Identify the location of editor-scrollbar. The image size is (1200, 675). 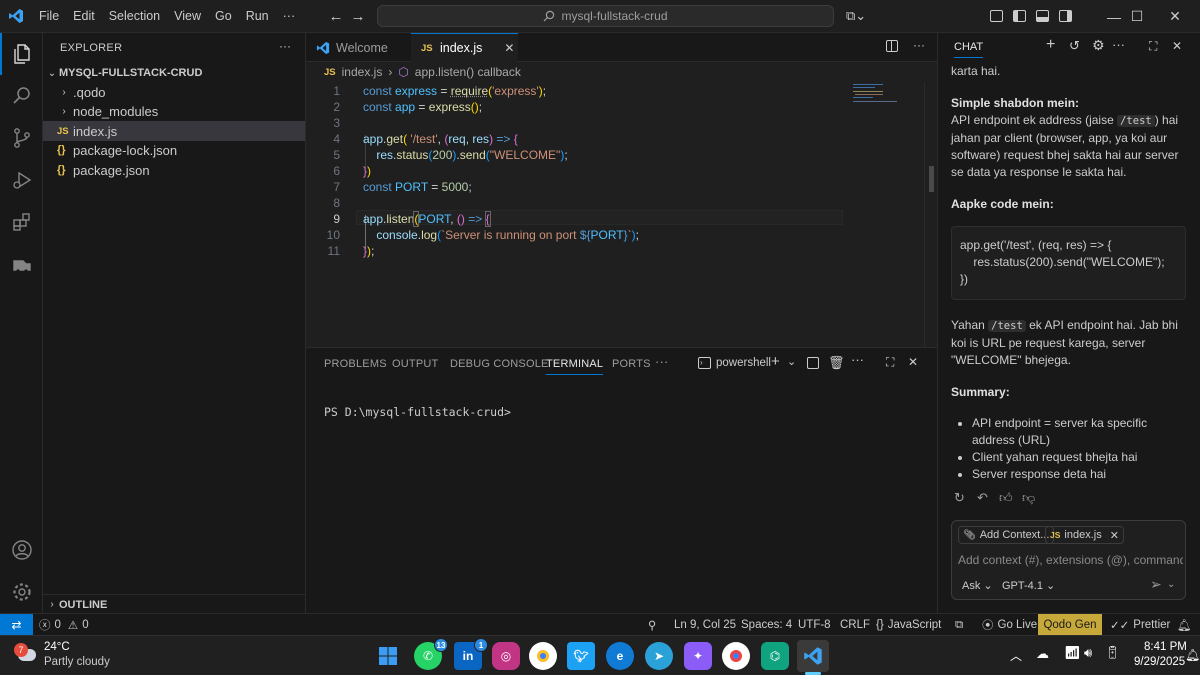
(930, 214).